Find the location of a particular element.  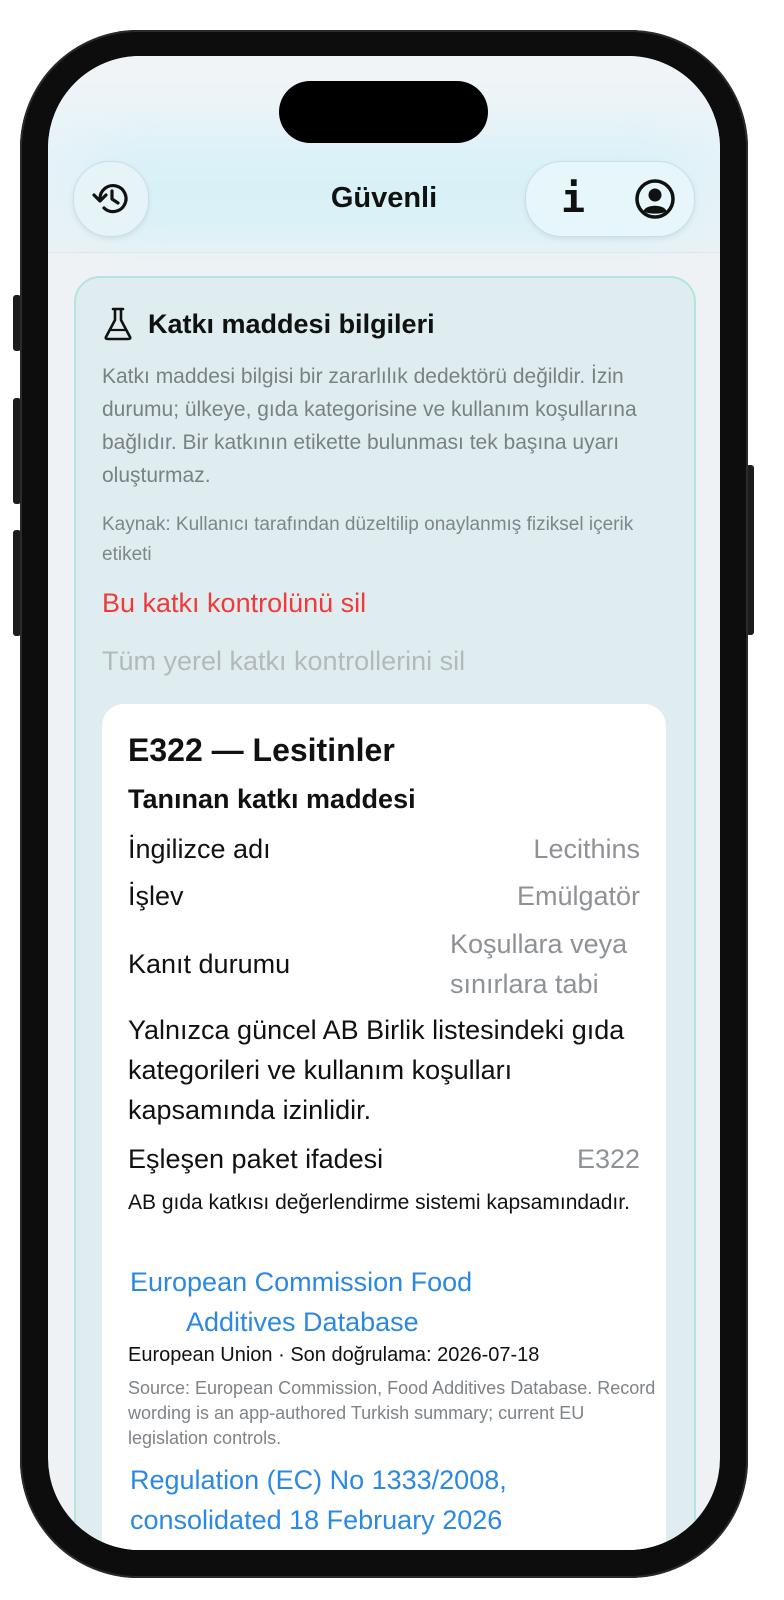

function-value: Emülgatör is located at coordinates (578, 896).